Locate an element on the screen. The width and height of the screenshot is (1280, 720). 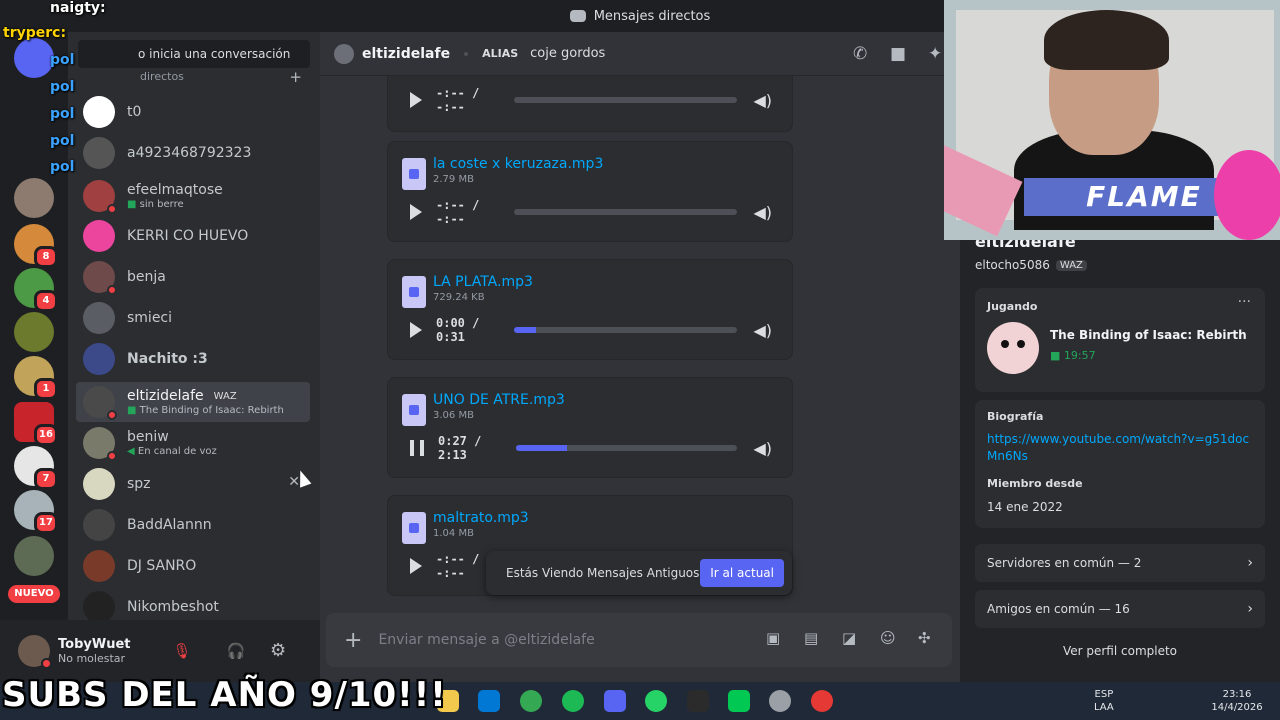
kick-icon is located at coordinates (739, 701).